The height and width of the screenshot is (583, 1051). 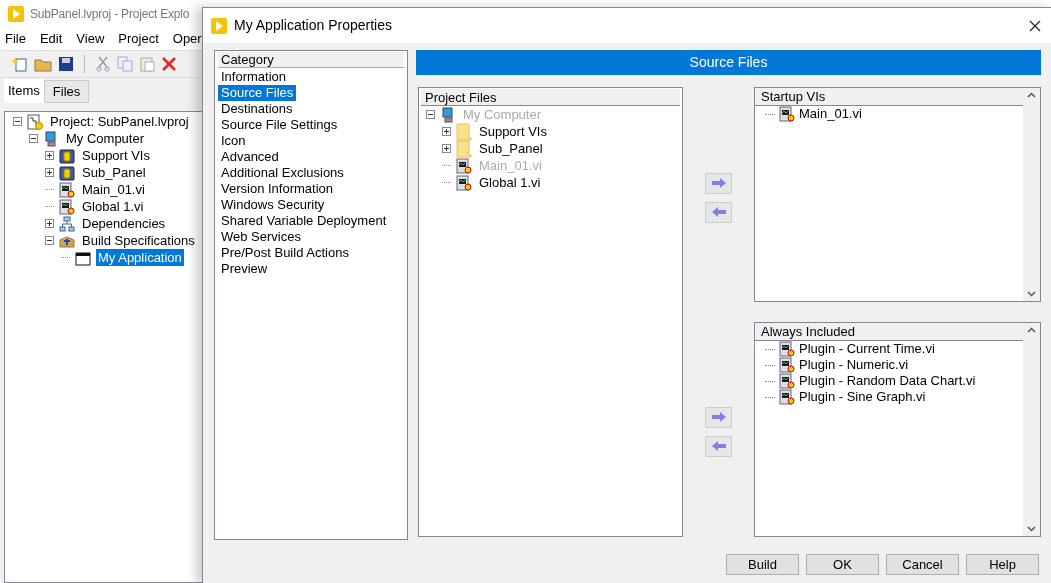 I want to click on category-item: Shared Variable Deployment, so click(x=304, y=221).